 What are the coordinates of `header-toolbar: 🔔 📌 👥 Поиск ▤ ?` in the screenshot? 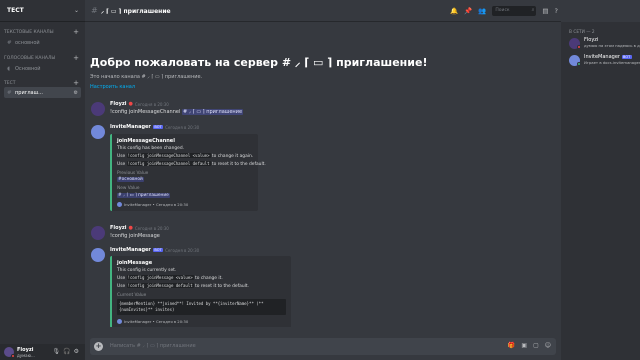 It's located at (504, 11).